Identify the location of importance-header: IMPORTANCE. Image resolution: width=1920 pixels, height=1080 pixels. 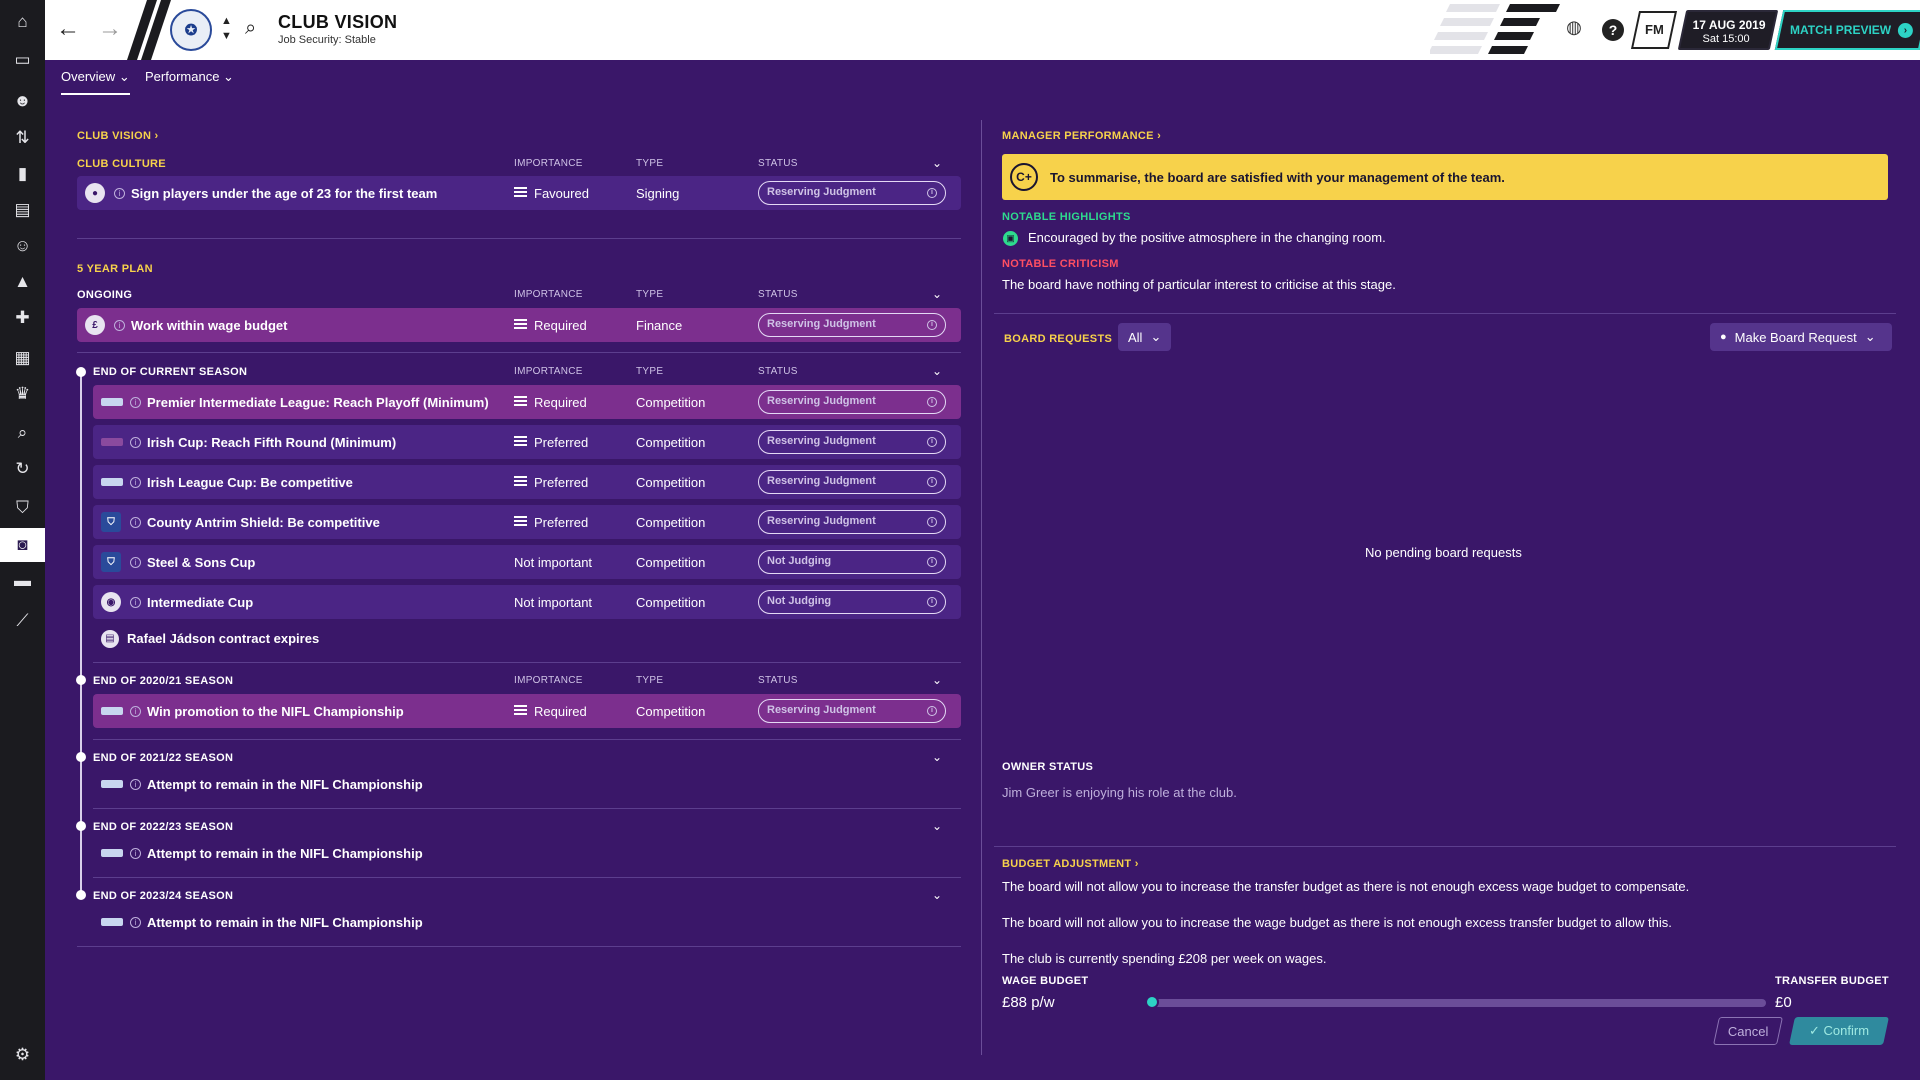
(548, 680).